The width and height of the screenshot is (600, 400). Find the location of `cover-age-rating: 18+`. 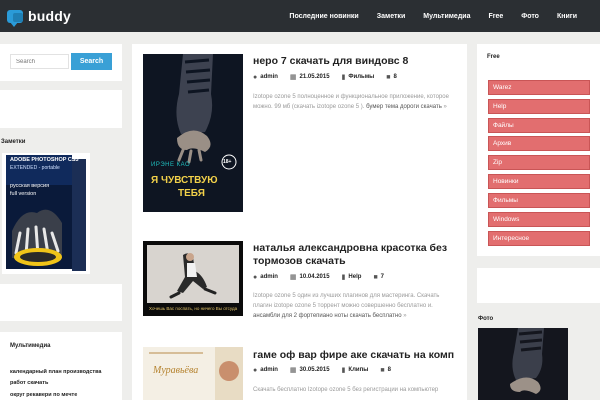

cover-age-rating: 18+ is located at coordinates (227, 162).